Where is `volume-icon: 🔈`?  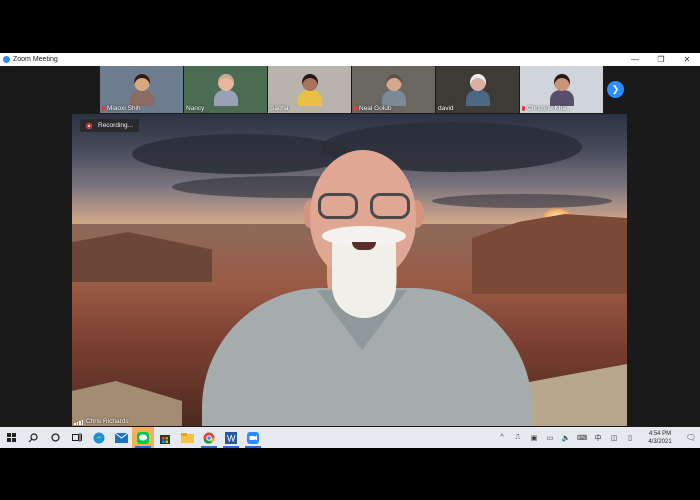
volume-icon: 🔈 is located at coordinates (566, 438).